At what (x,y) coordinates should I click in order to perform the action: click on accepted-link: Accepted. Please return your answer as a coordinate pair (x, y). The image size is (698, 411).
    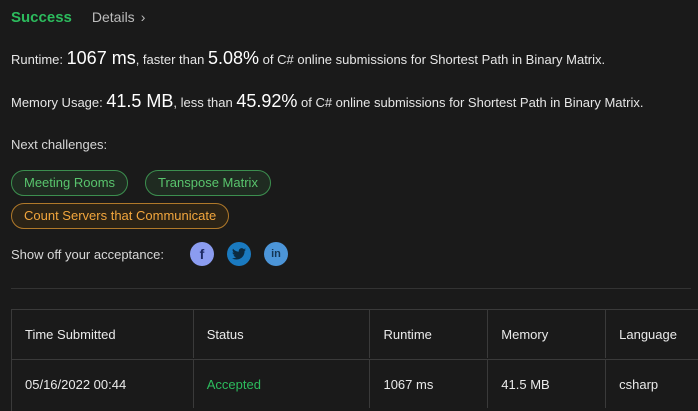
    Looking at the image, I should click on (234, 384).